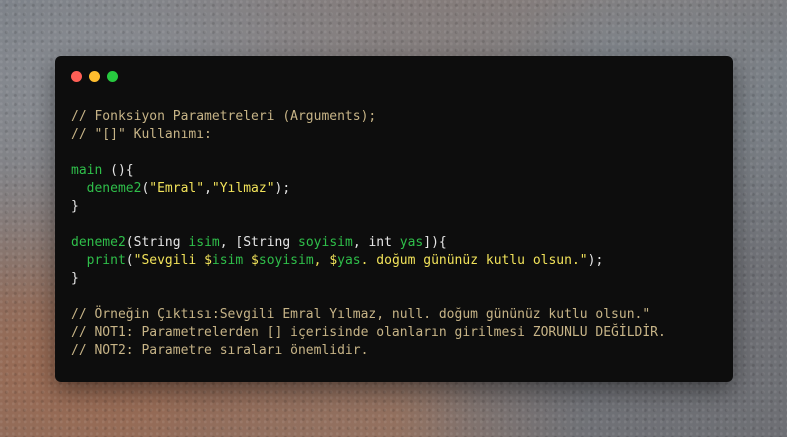  What do you see at coordinates (76, 76) in the screenshot?
I see `close-dot-icon` at bounding box center [76, 76].